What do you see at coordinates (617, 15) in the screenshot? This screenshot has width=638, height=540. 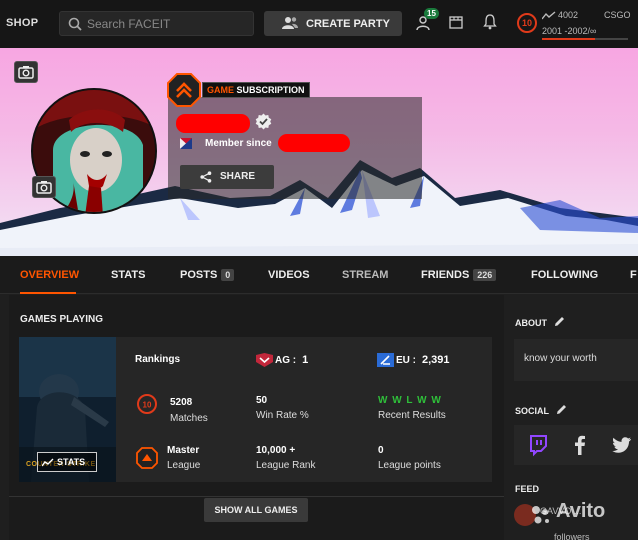 I see `game-name: CSGO` at bounding box center [617, 15].